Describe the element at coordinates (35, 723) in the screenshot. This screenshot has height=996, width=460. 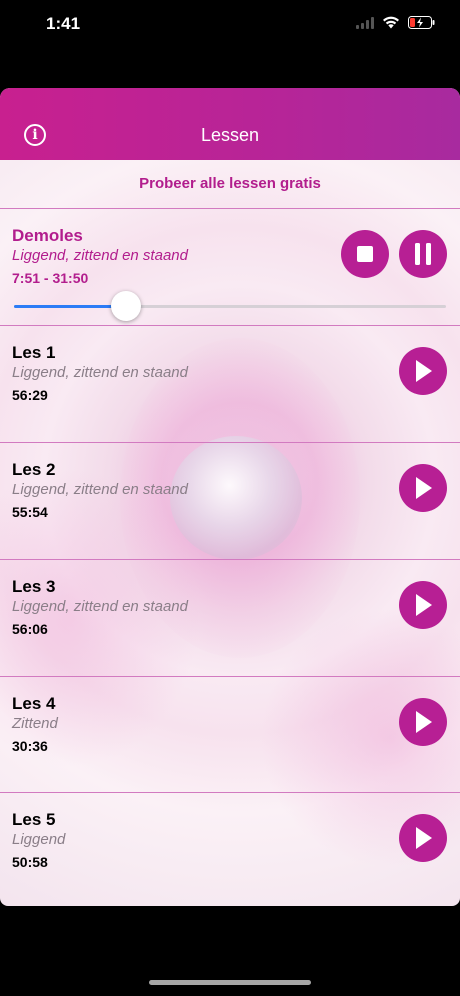
I see `lesson-subtitle: Zittend` at that location.